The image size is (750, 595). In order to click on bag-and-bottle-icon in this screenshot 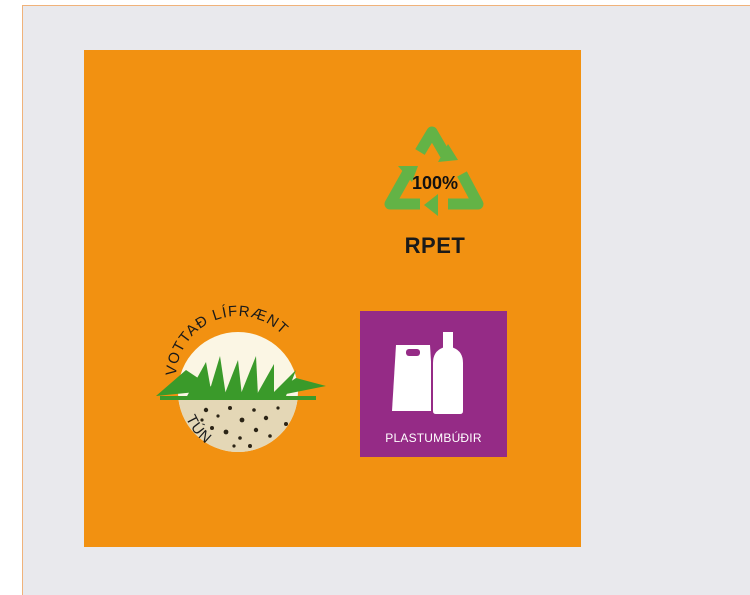, I will do `click(428, 373)`.